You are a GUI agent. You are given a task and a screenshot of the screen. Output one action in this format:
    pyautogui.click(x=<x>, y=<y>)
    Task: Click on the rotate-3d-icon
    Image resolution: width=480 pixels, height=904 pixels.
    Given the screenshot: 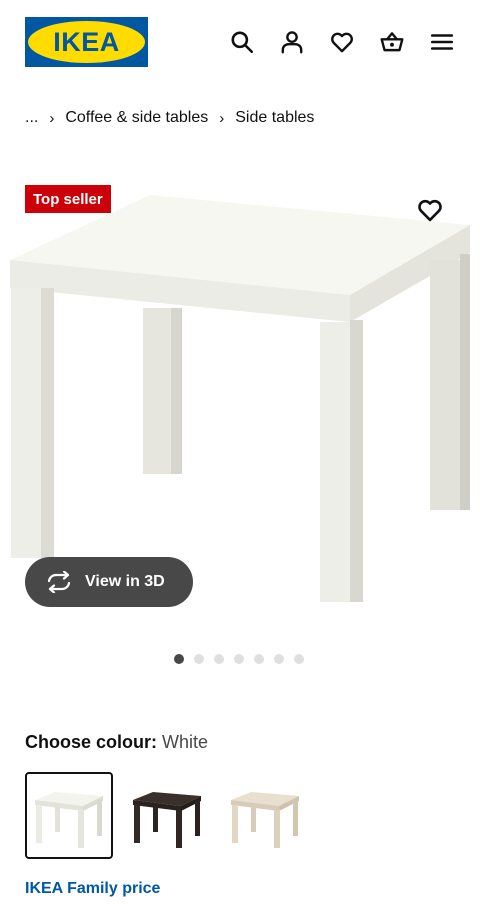 What is the action you would take?
    pyautogui.click(x=59, y=582)
    